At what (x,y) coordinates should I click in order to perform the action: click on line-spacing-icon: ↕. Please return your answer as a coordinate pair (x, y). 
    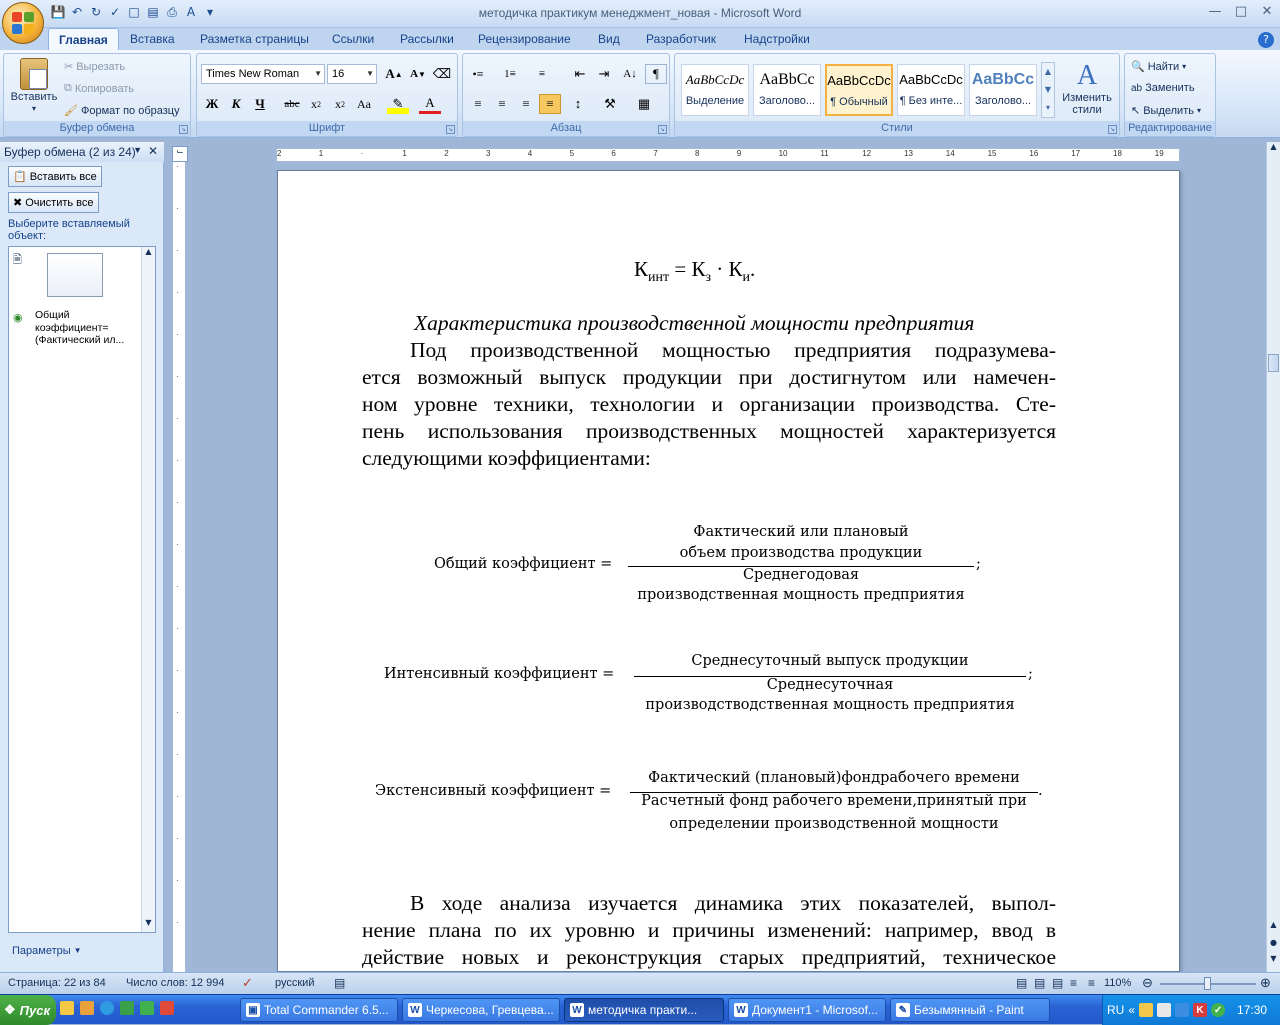
    Looking at the image, I should click on (578, 104).